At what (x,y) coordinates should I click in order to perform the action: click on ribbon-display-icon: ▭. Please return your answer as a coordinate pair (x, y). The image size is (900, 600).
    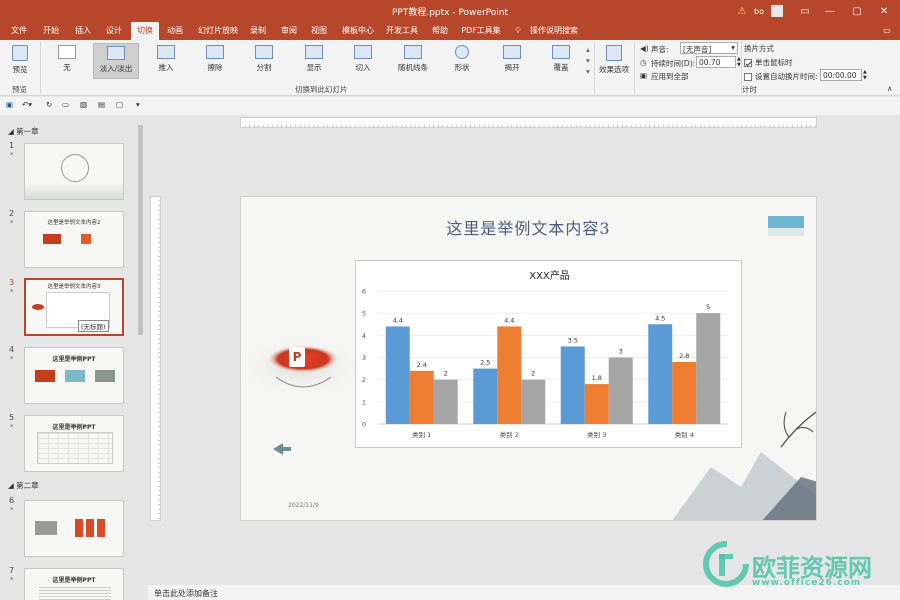
    Looking at the image, I should click on (805, 11).